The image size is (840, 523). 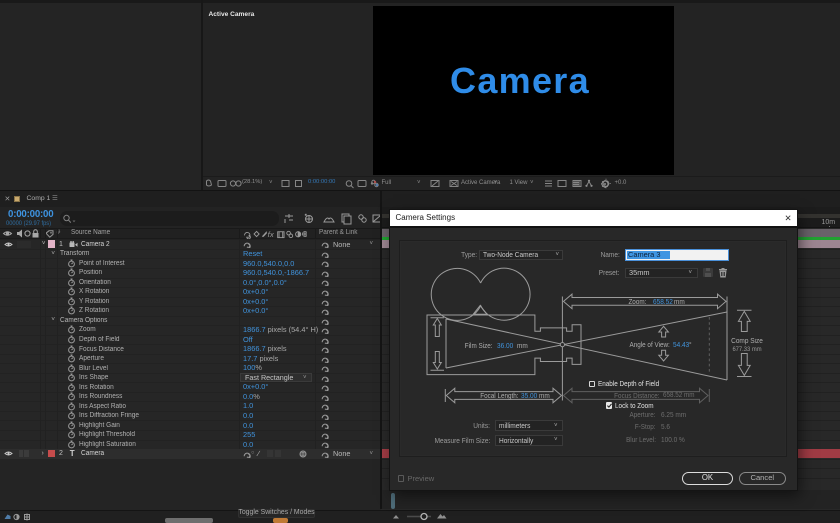 I want to click on svg-text: fx, so click(x=270, y=234).